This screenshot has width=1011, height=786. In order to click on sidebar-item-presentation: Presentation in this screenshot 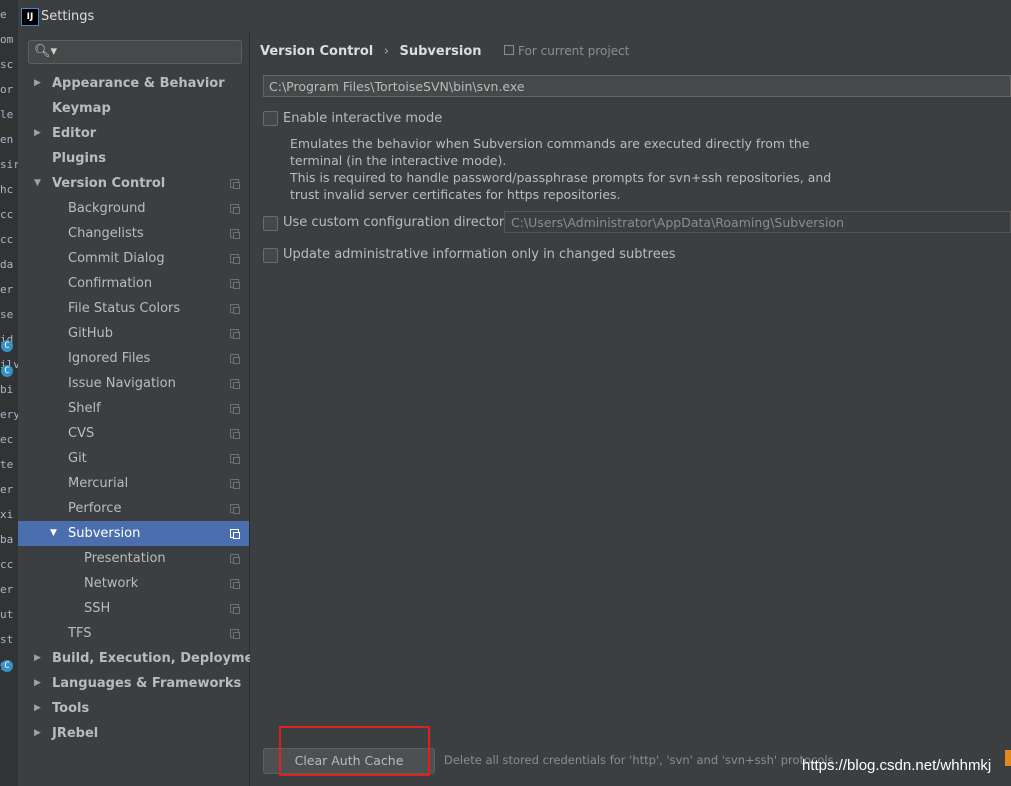, I will do `click(133, 558)`.